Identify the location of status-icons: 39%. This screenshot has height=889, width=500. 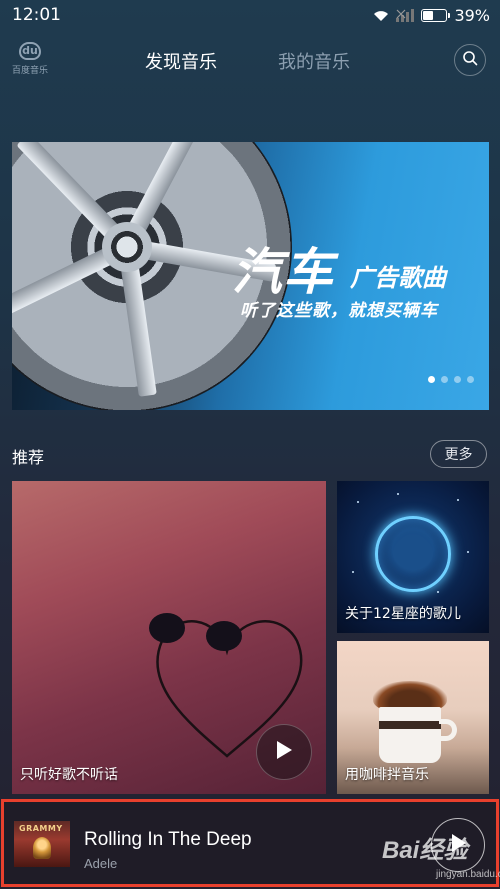
(431, 15).